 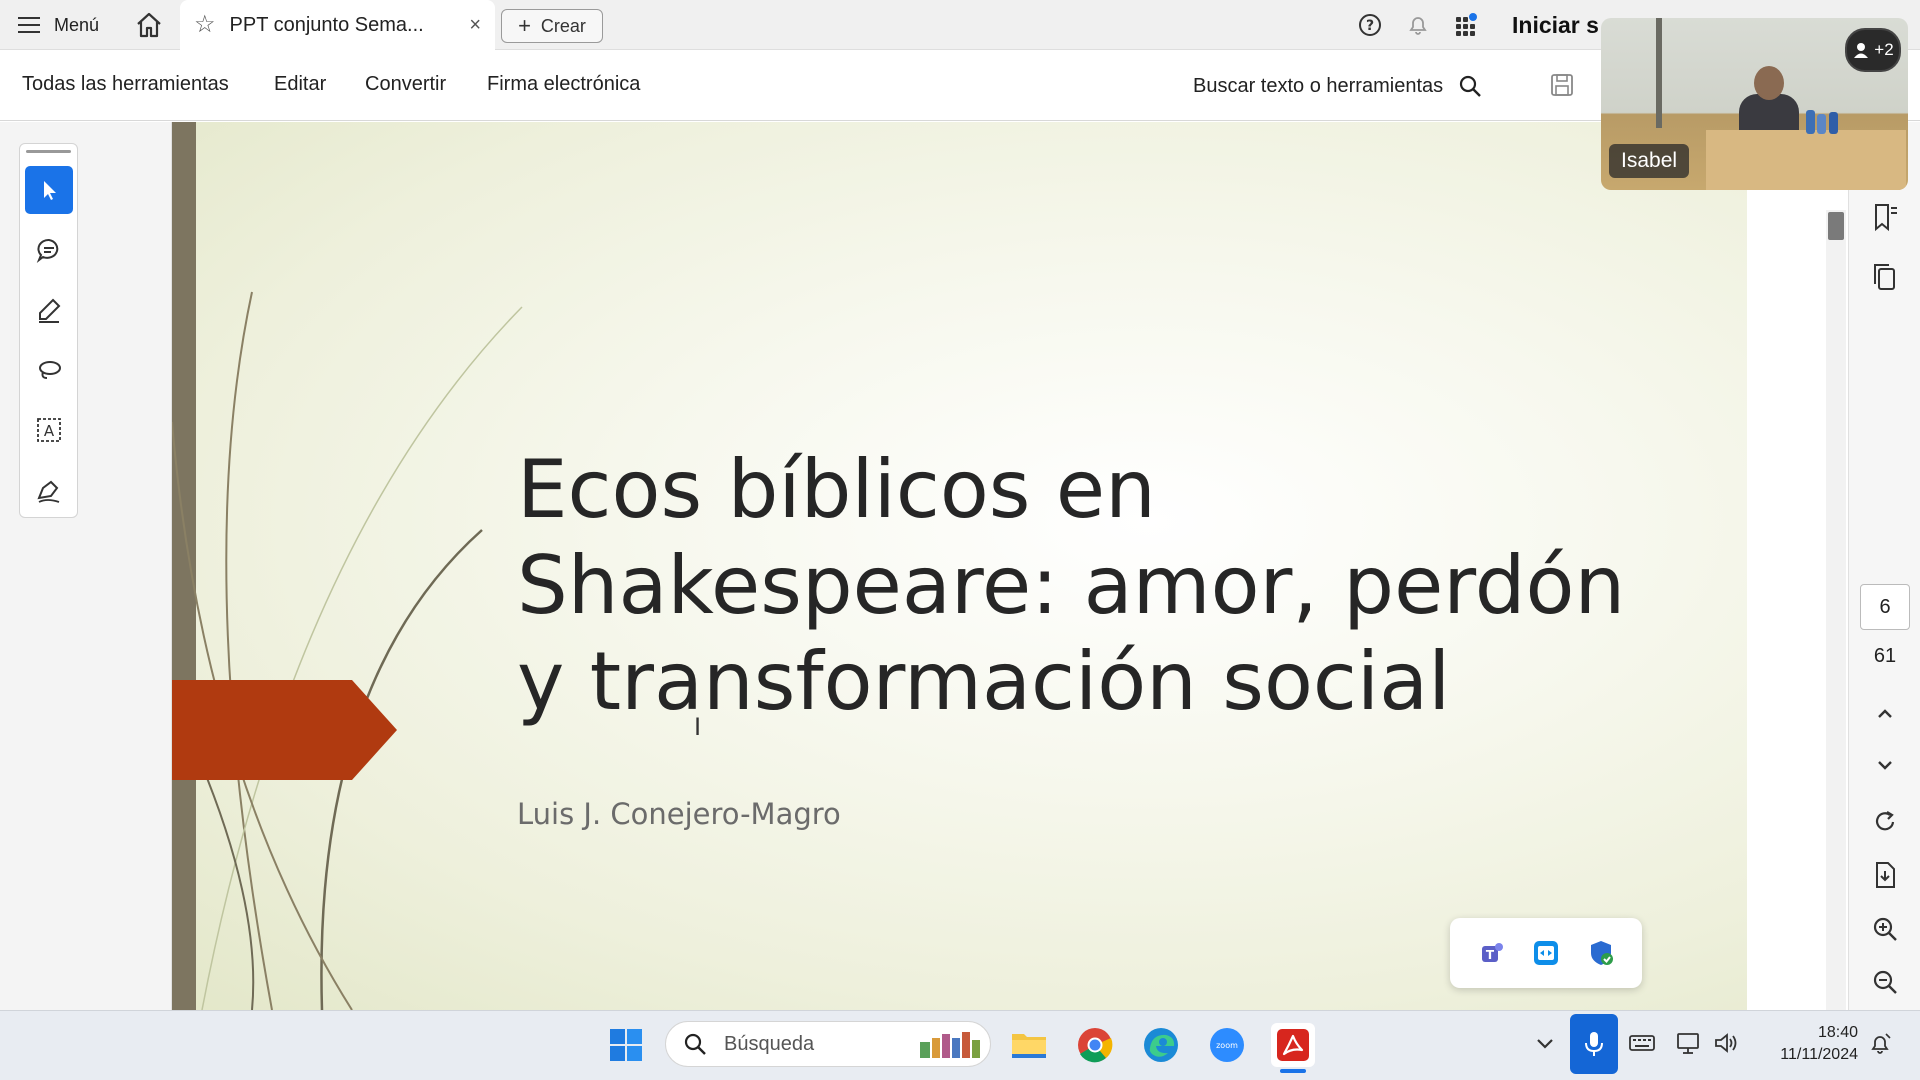 I want to click on svg-text: T, so click(x=1490, y=955).